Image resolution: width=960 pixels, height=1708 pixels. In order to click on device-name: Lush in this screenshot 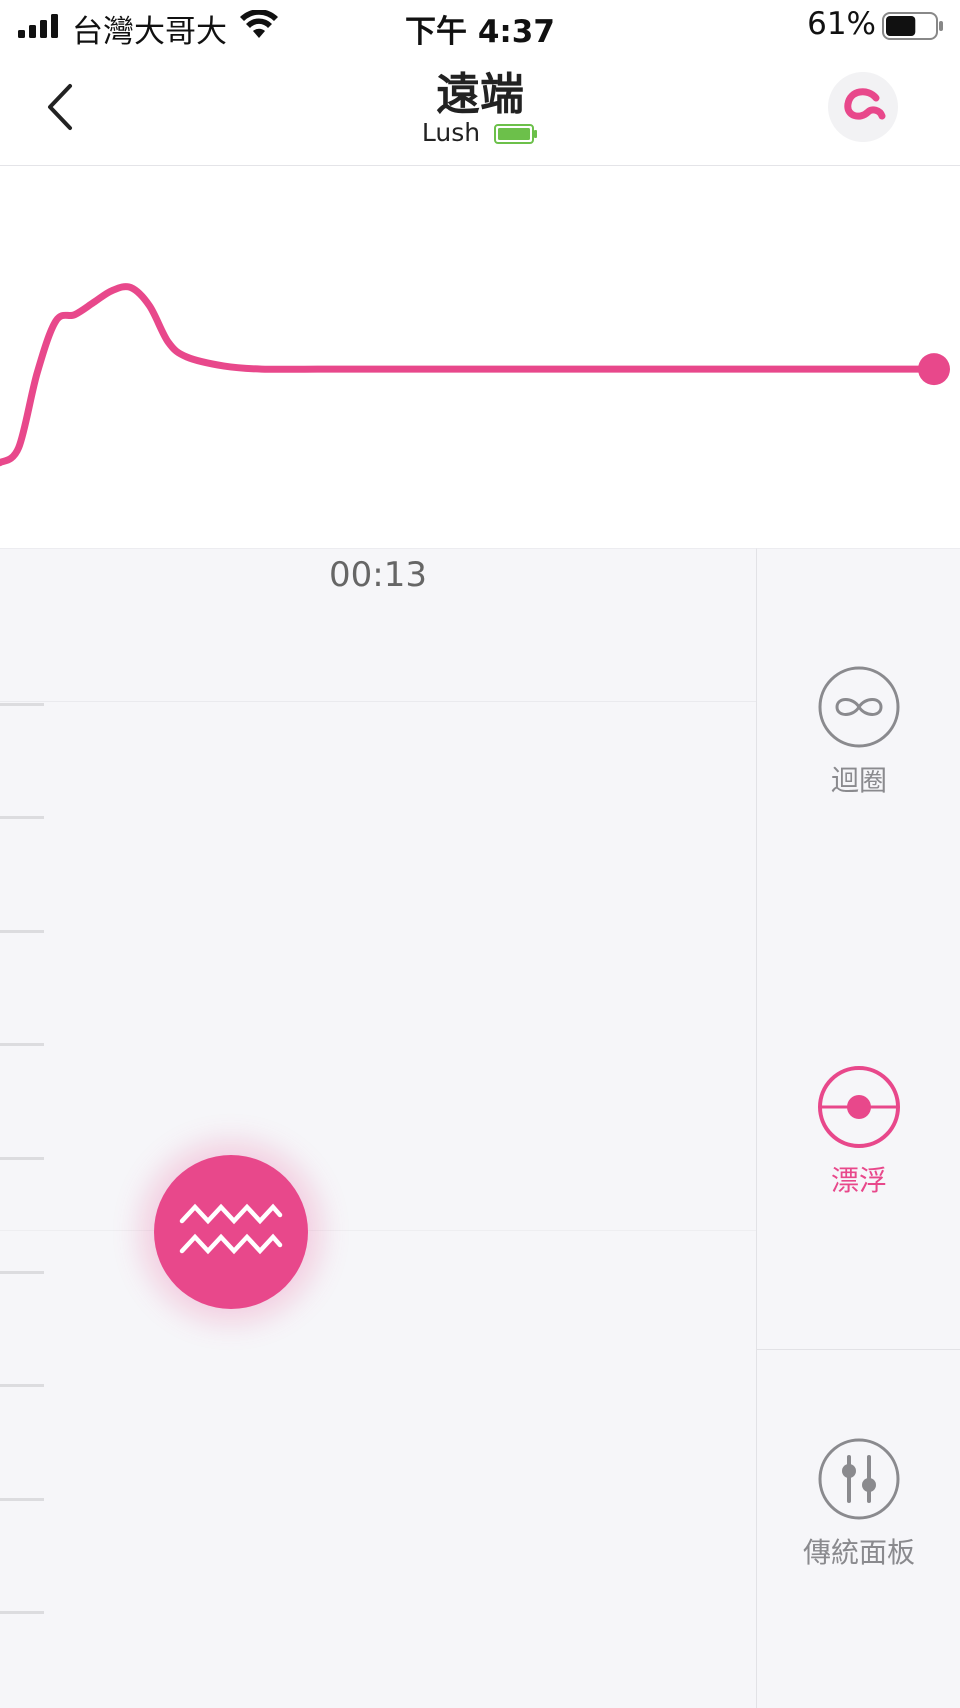, I will do `click(451, 132)`.